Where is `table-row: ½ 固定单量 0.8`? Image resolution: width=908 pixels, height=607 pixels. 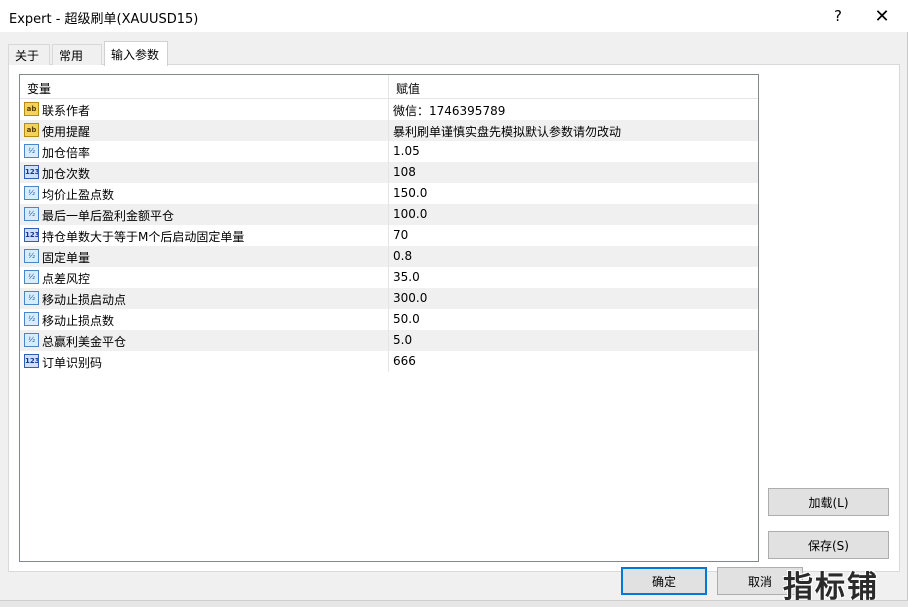
table-row: ½ 固定单量 0.8 is located at coordinates (389, 256).